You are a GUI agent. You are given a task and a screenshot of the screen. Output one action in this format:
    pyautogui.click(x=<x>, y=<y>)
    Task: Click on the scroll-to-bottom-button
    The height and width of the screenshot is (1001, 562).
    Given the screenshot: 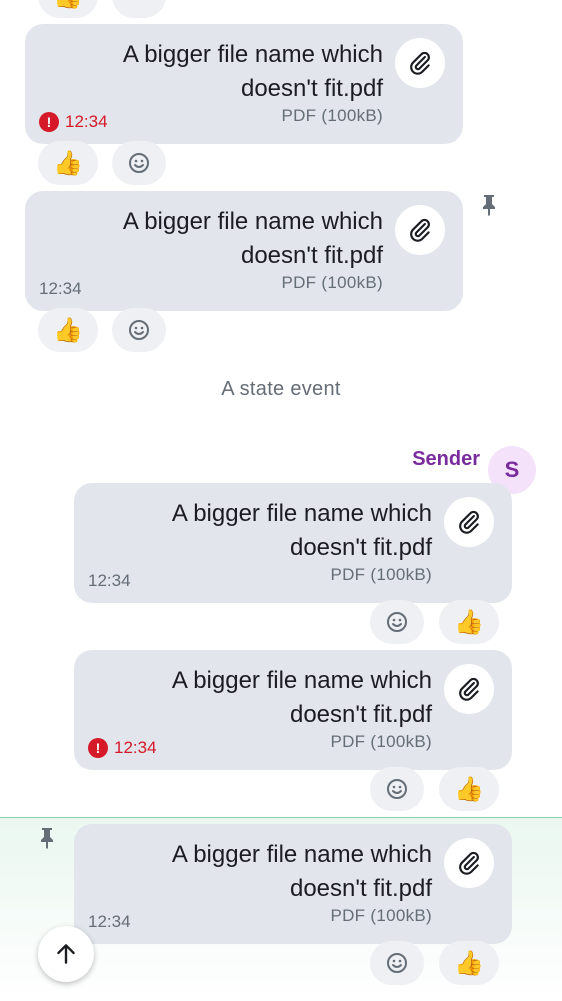 What is the action you would take?
    pyautogui.click(x=66, y=954)
    